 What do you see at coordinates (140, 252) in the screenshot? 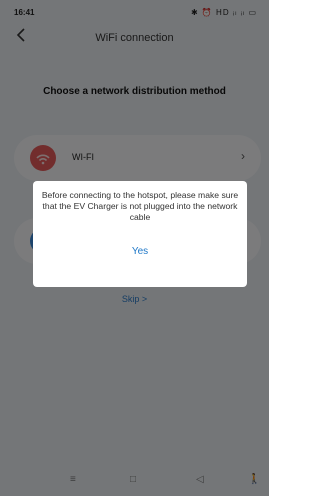
I see `yes-button: Yes` at bounding box center [140, 252].